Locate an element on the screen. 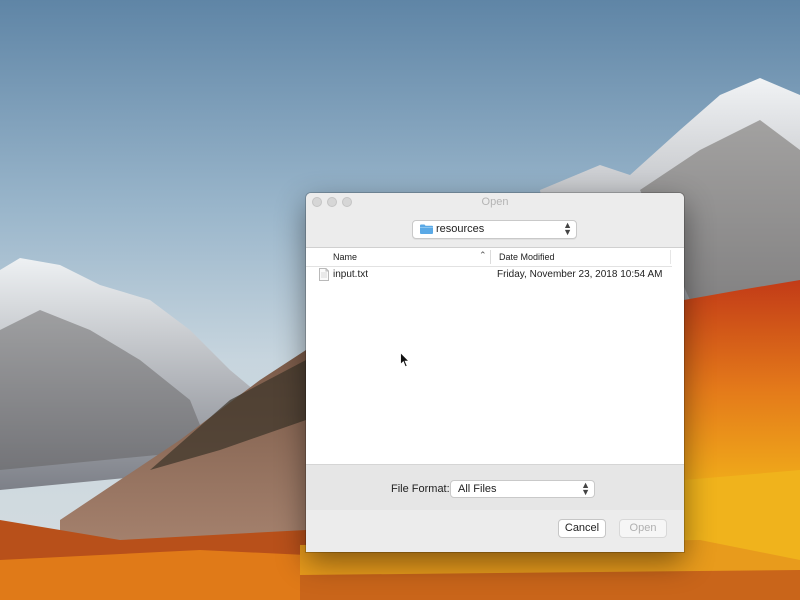 This screenshot has height=600, width=800. location-label: resources is located at coordinates (460, 229).